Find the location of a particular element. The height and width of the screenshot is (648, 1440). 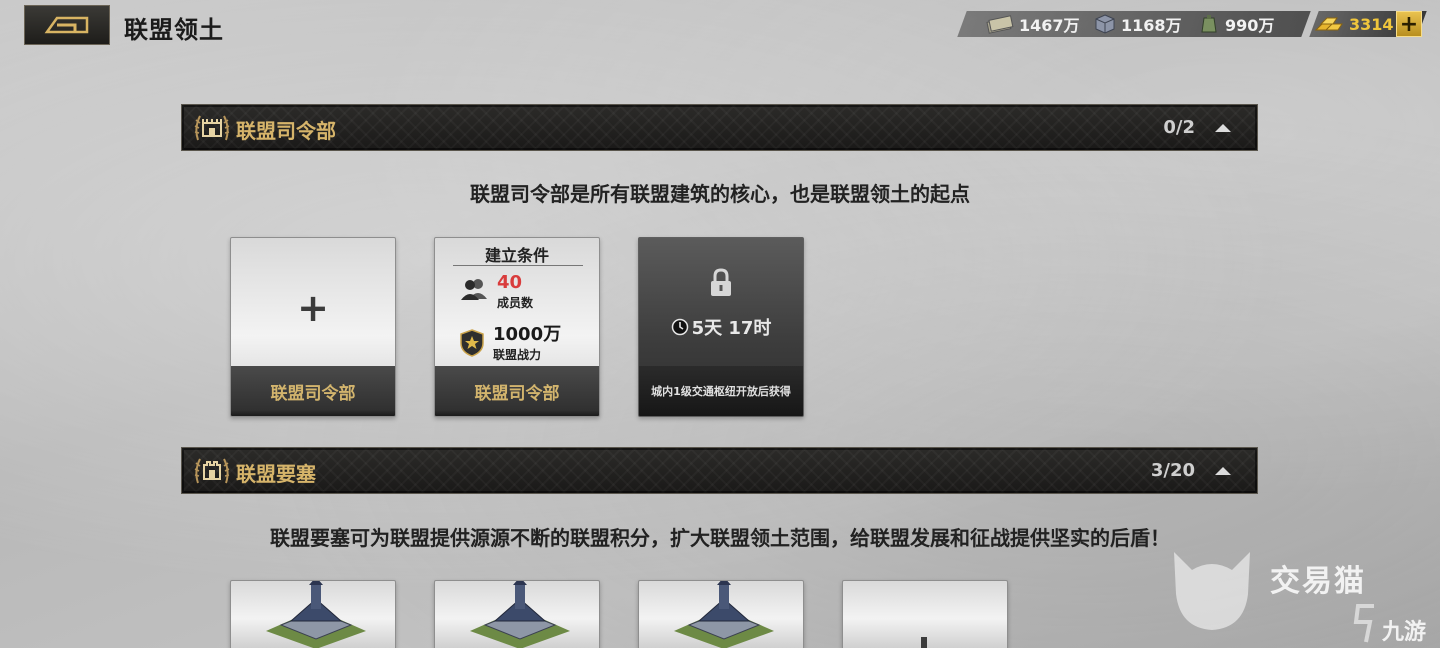

cash-icon is located at coordinates (1000, 24).